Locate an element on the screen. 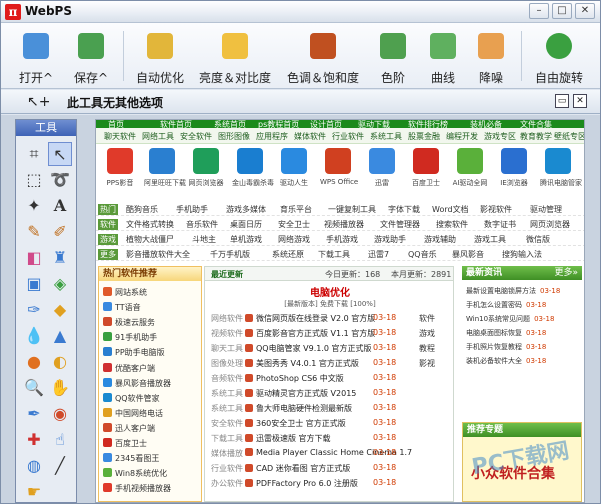  news-item: 装机必备软件大全 03-18 is located at coordinates (506, 361).